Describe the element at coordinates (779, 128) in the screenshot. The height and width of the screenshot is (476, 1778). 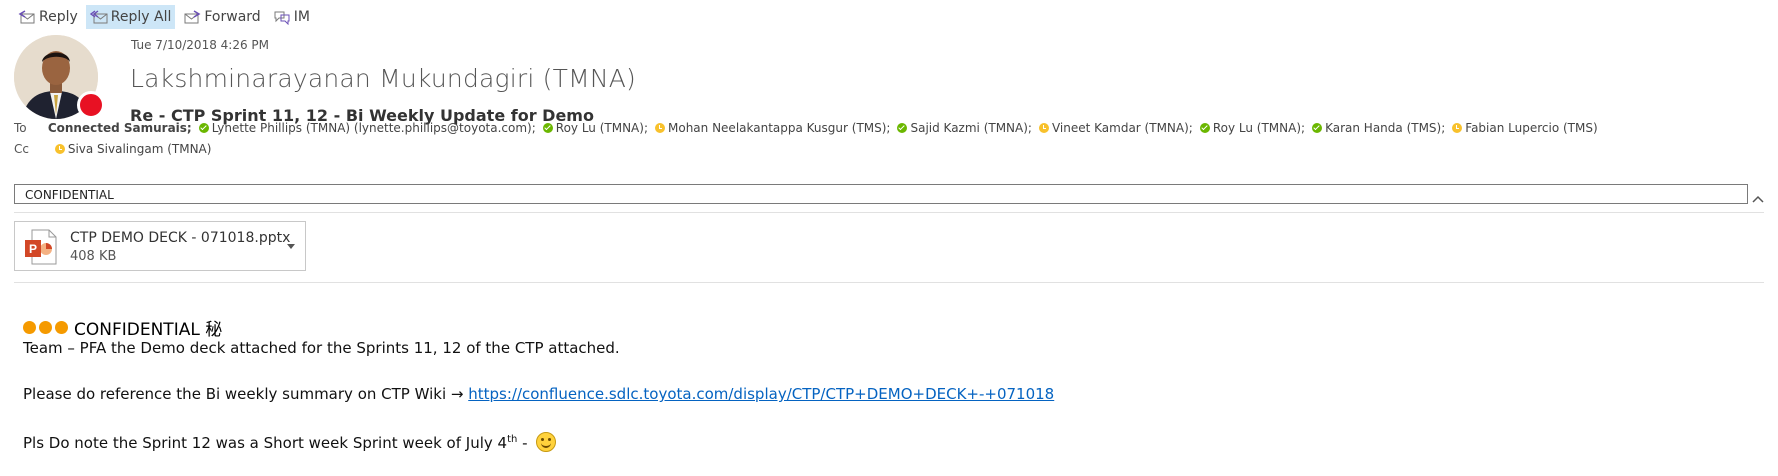
I see `recipient-name: Mohan Neelakantappa Kusgur (TMS);` at that location.